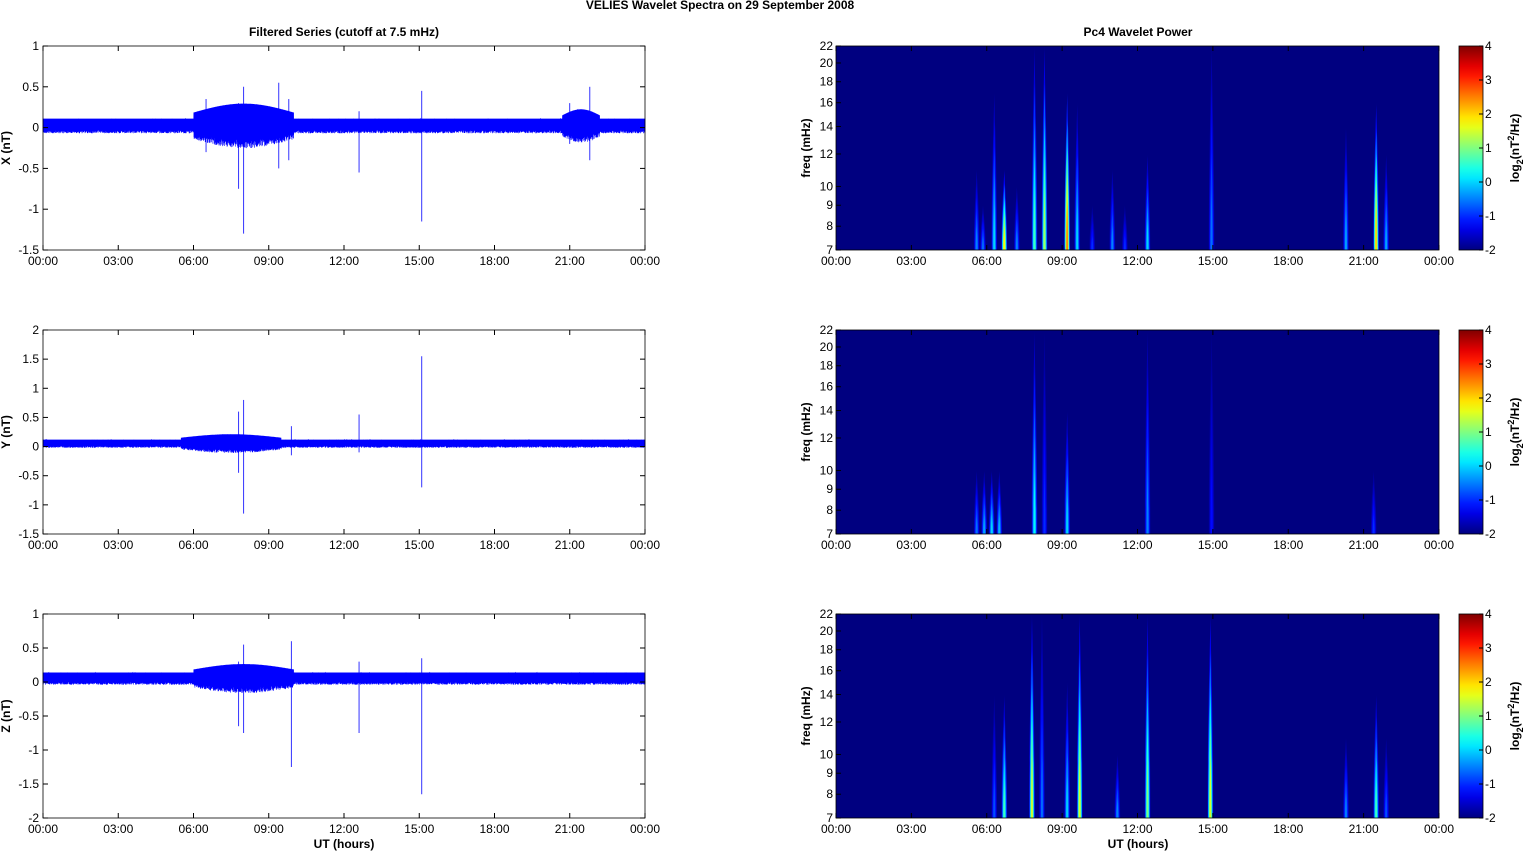  What do you see at coordinates (30, 359) in the screenshot?
I see `y-tick-label: 1.5` at bounding box center [30, 359].